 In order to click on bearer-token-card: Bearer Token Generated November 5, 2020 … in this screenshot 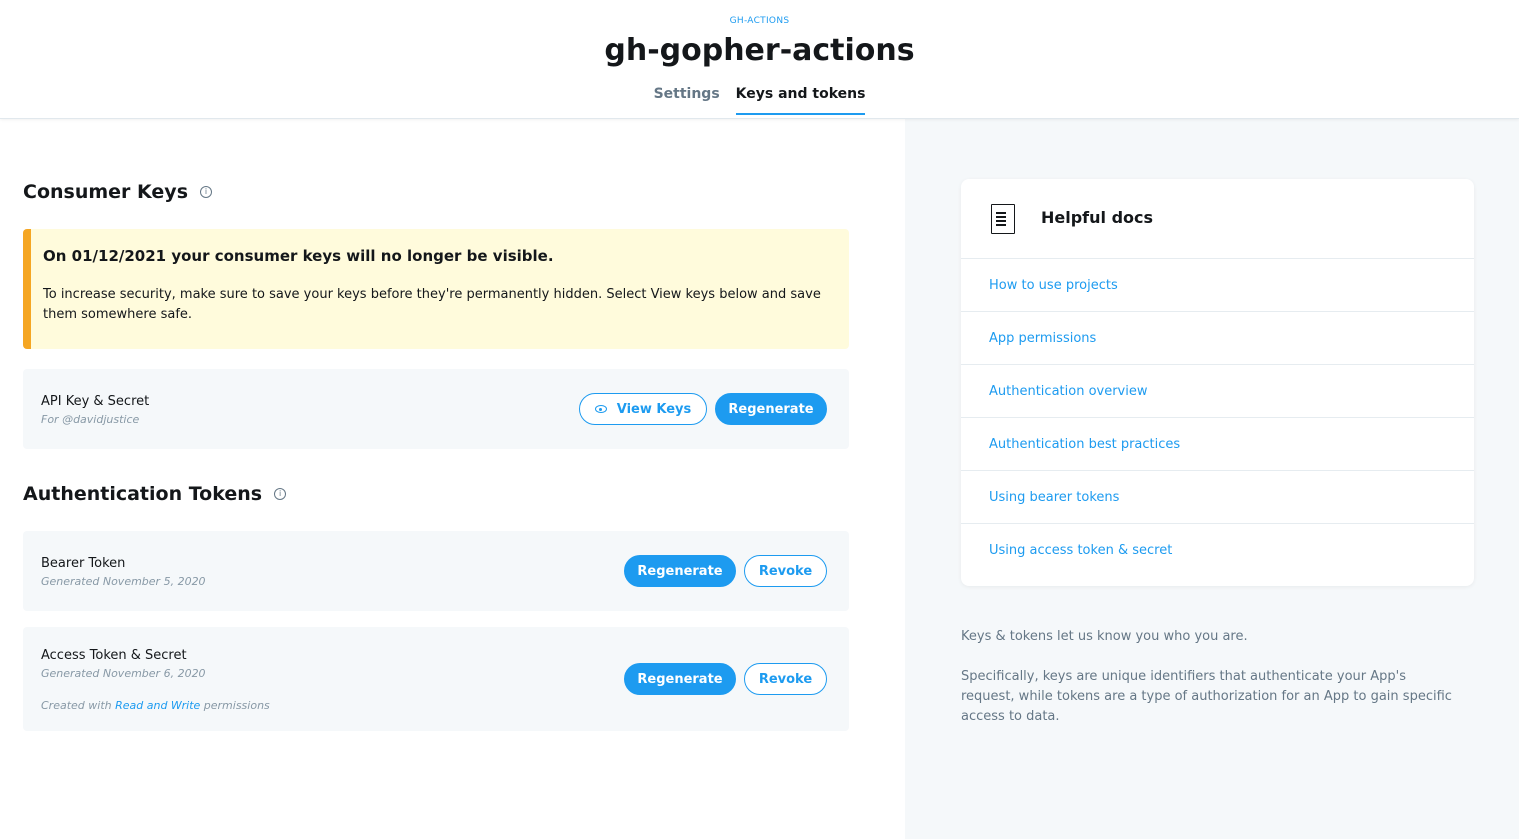, I will do `click(436, 571)`.